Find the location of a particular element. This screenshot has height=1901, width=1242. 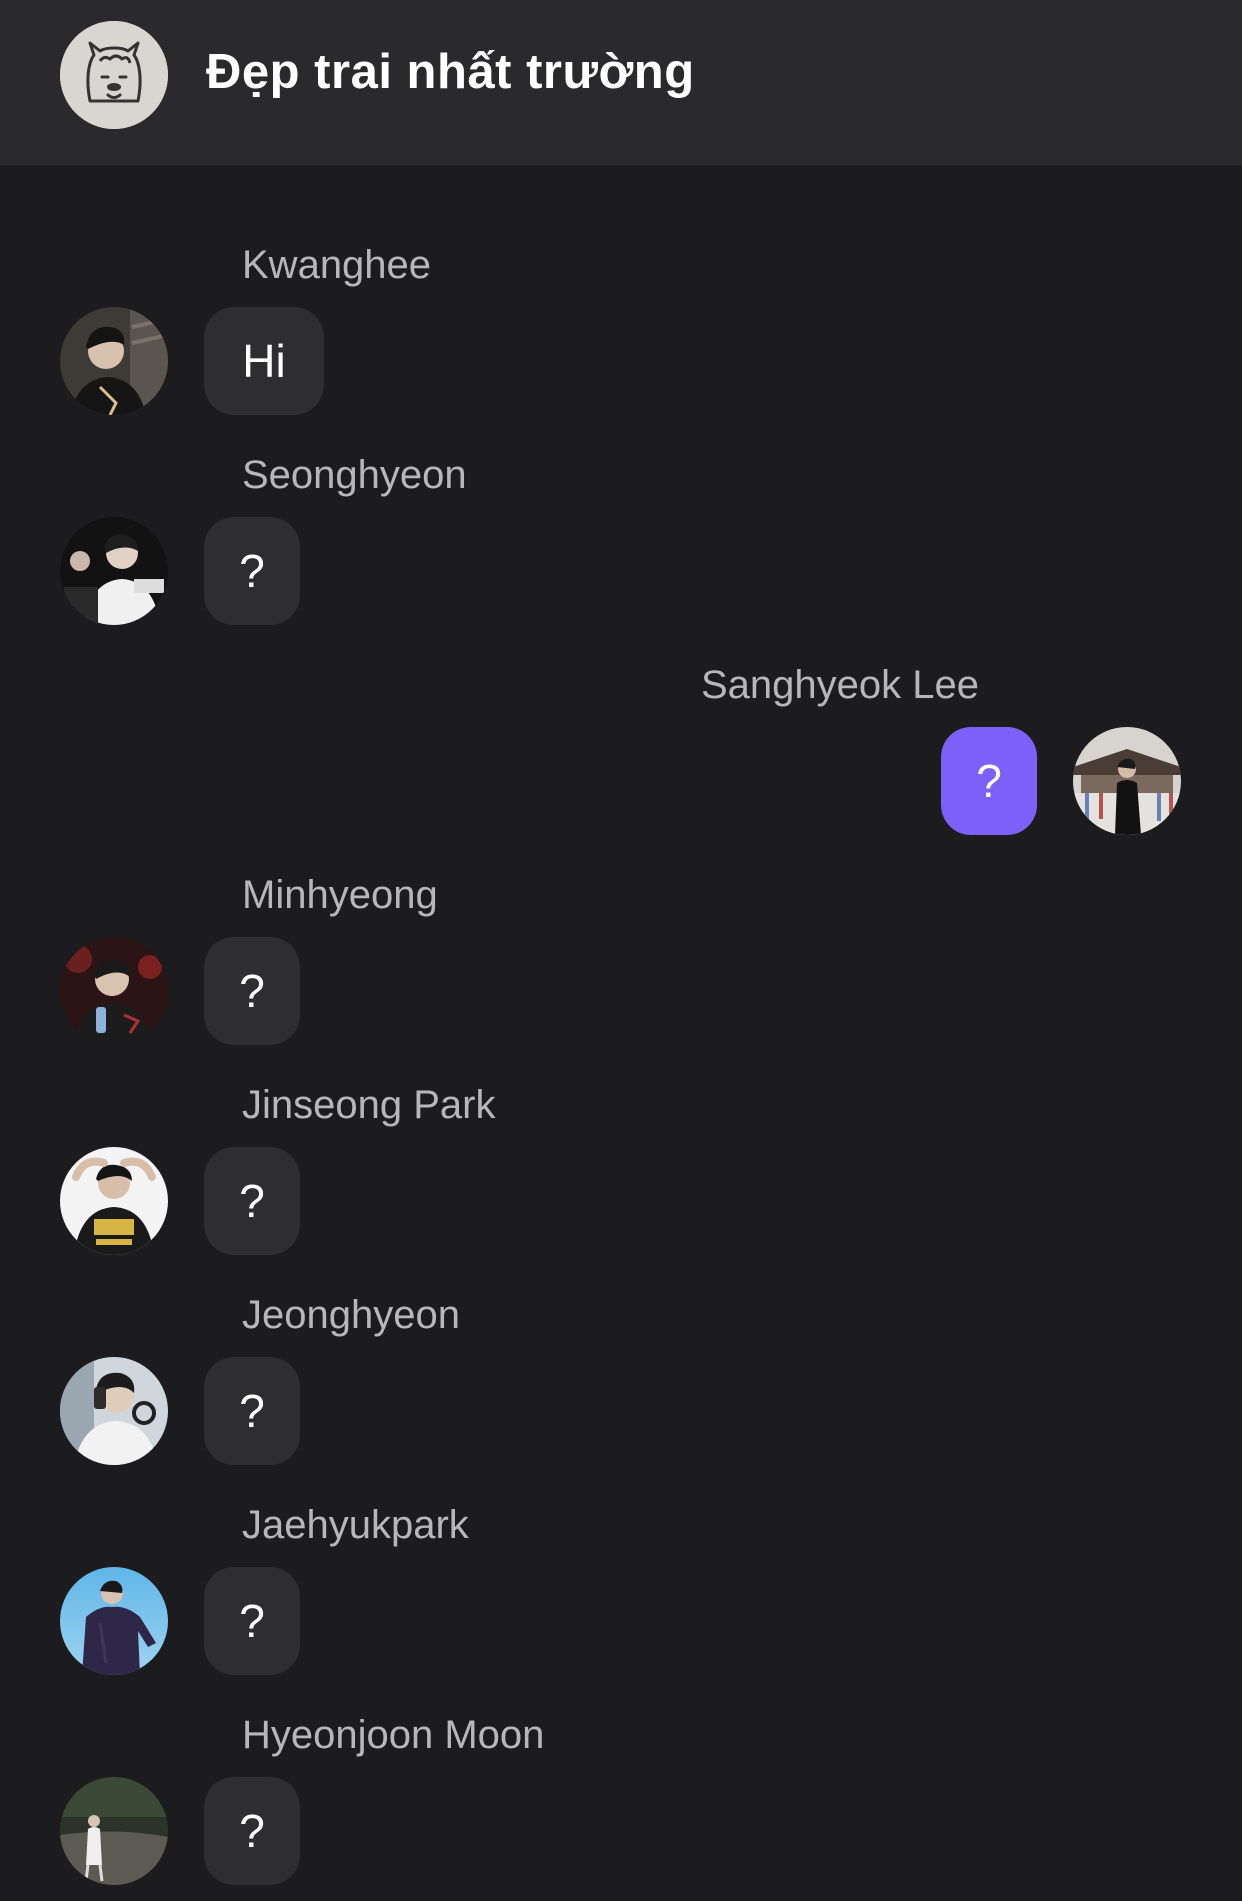

sender-name: Minhyeong is located at coordinates (340, 895).